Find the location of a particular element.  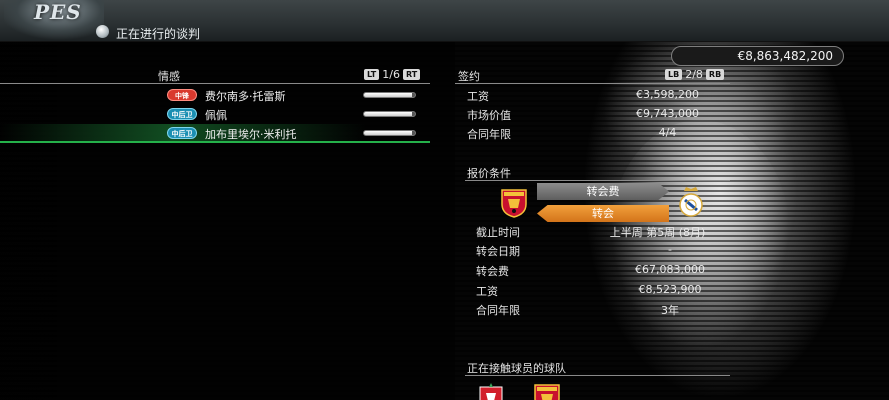

offer-fee-label: 转会费 is located at coordinates (492, 271).